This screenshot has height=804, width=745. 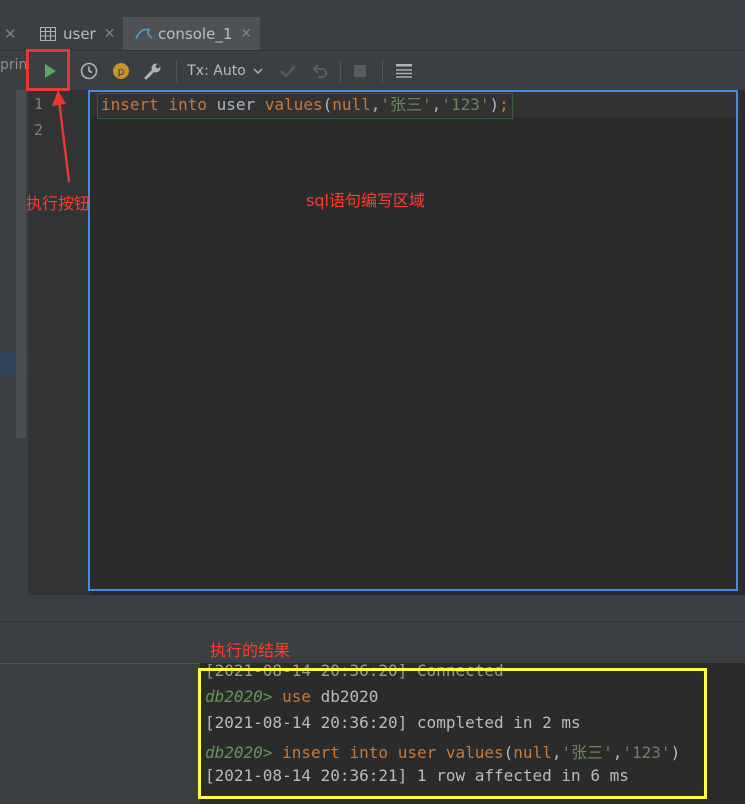 I want to click on commit-button, so click(x=288, y=70).